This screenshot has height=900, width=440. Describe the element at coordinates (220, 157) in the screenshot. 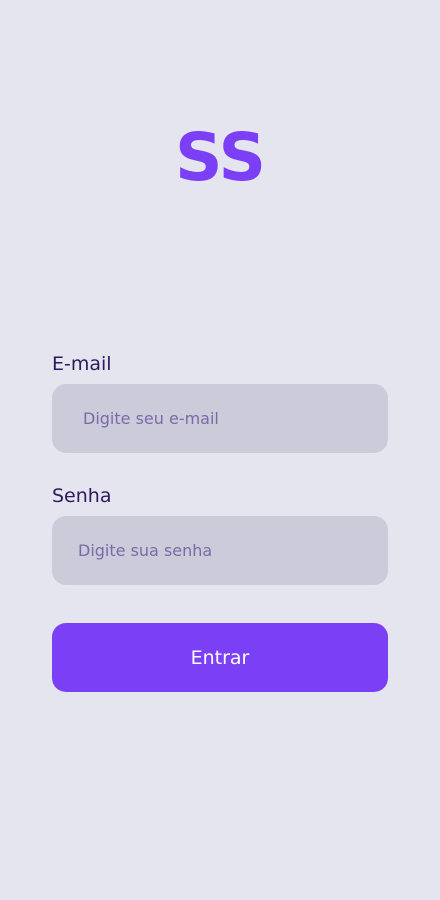

I see `app-logo: SS` at that location.